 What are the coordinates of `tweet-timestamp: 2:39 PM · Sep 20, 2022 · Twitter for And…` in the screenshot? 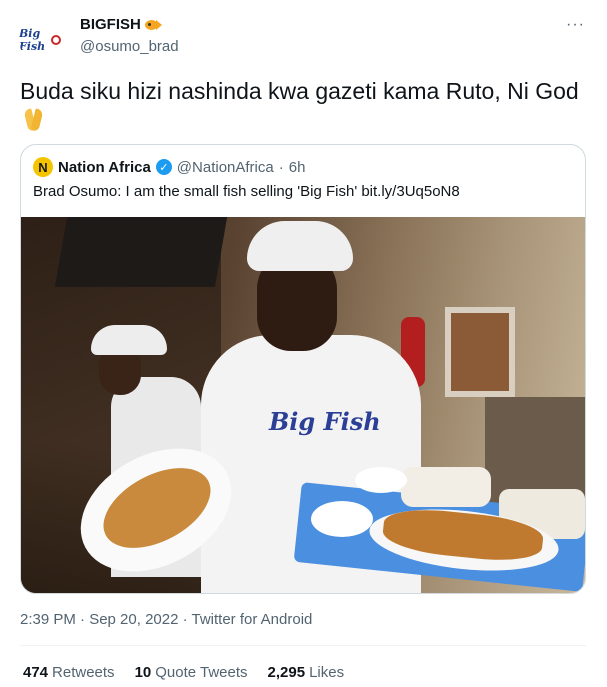 It's located at (166, 619).